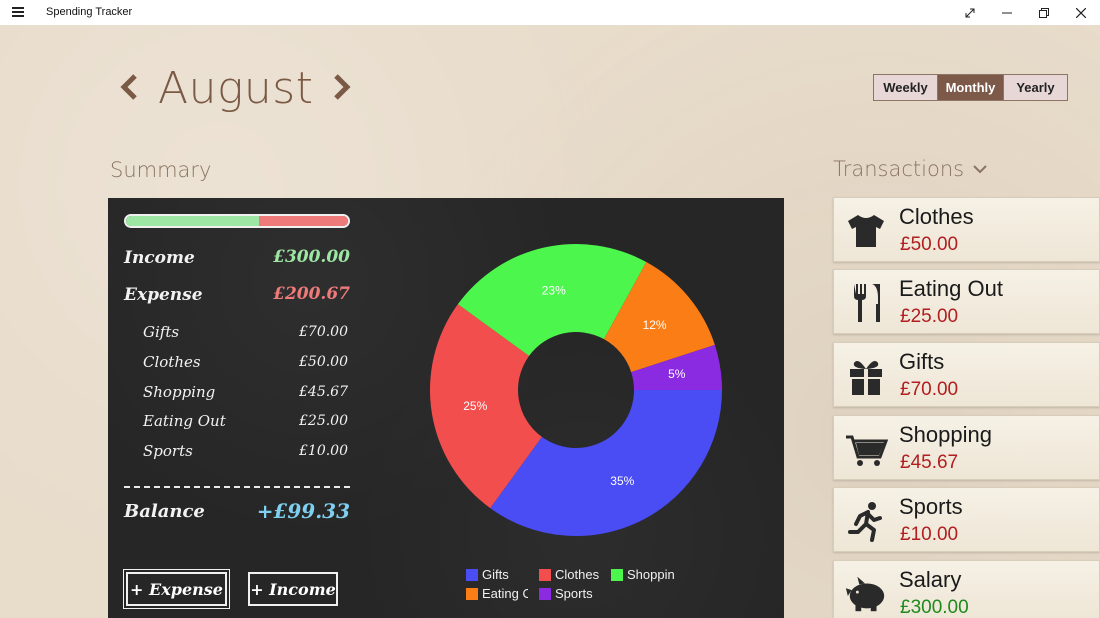 The height and width of the screenshot is (618, 1100). What do you see at coordinates (164, 511) in the screenshot?
I see `balance-label: Balance` at bounding box center [164, 511].